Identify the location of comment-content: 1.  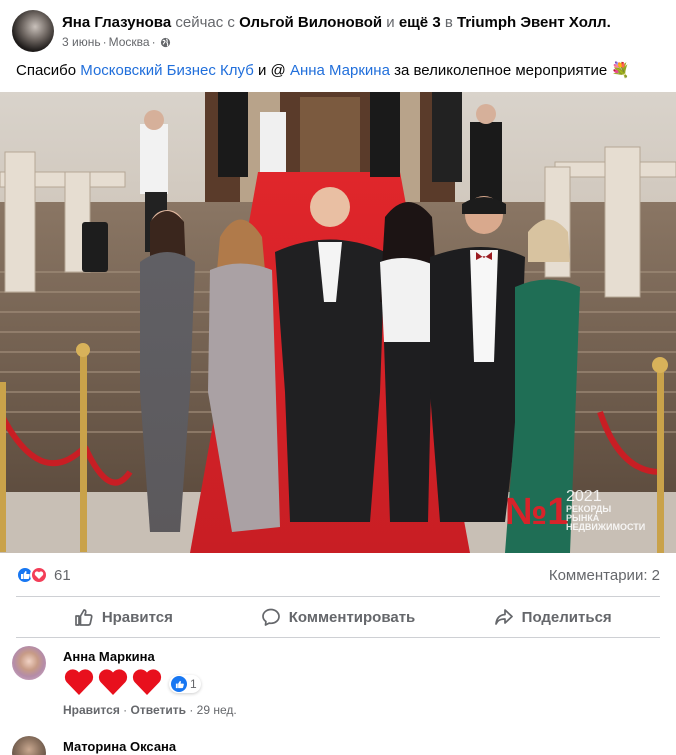
(150, 682).